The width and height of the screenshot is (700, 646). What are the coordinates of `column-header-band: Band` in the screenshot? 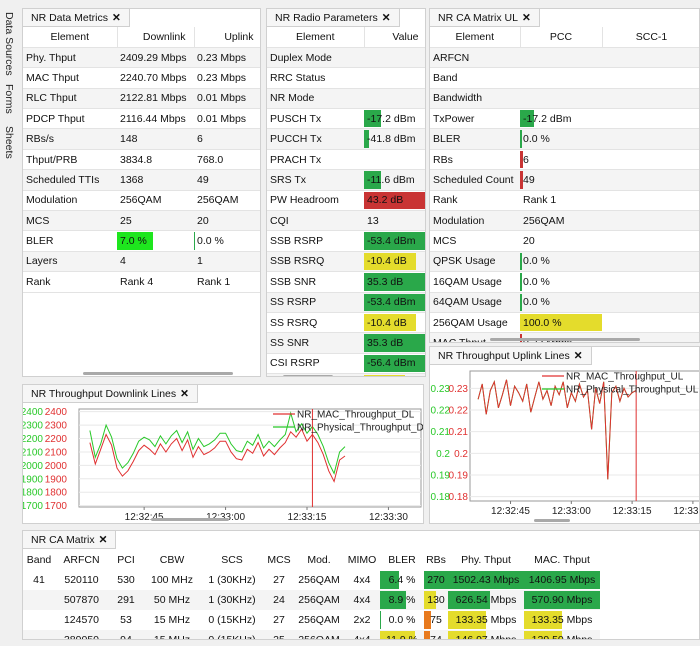 It's located at (39, 559).